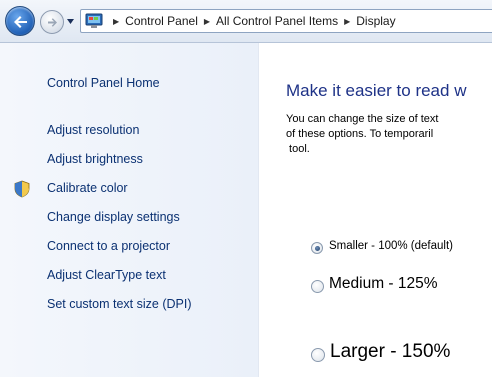  What do you see at coordinates (391, 246) in the screenshot?
I see `smaller-label: Smaller - 100% (default)` at bounding box center [391, 246].